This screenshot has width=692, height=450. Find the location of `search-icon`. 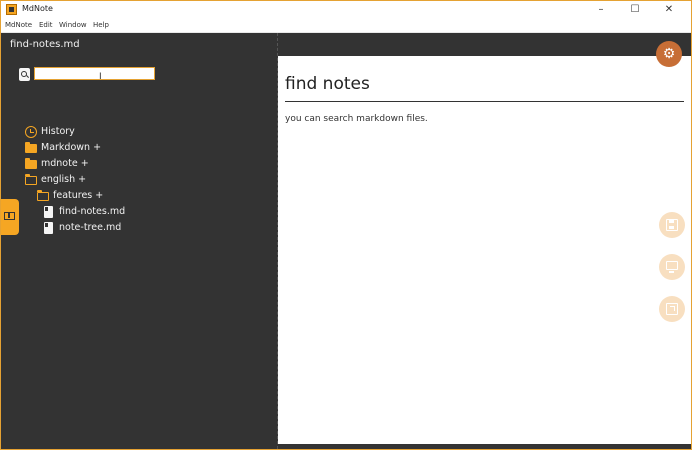

search-icon is located at coordinates (24, 74).